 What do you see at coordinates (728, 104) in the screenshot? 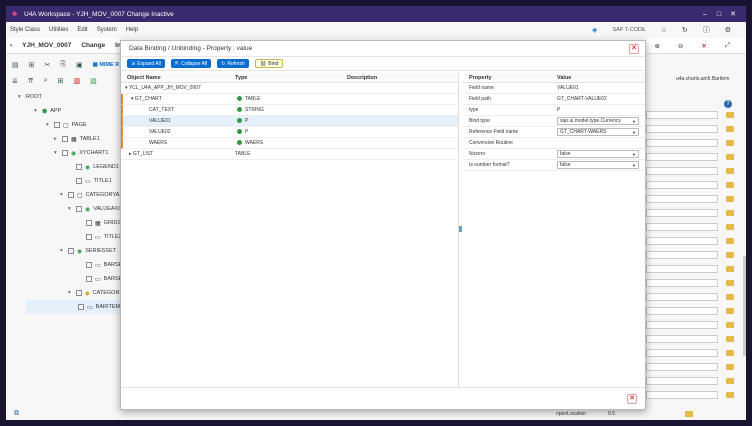
I see `help-icon: ?` at bounding box center [728, 104].